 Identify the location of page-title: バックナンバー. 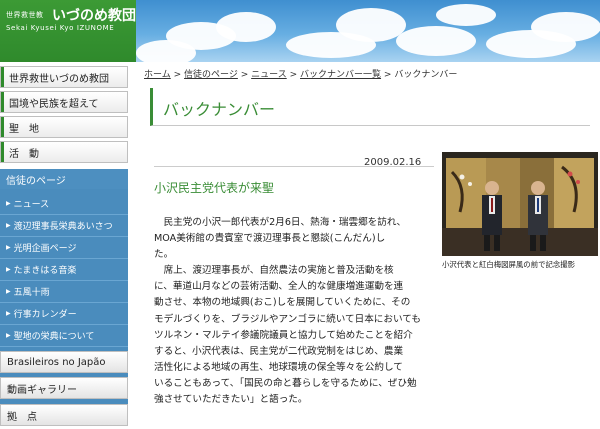
(219, 109).